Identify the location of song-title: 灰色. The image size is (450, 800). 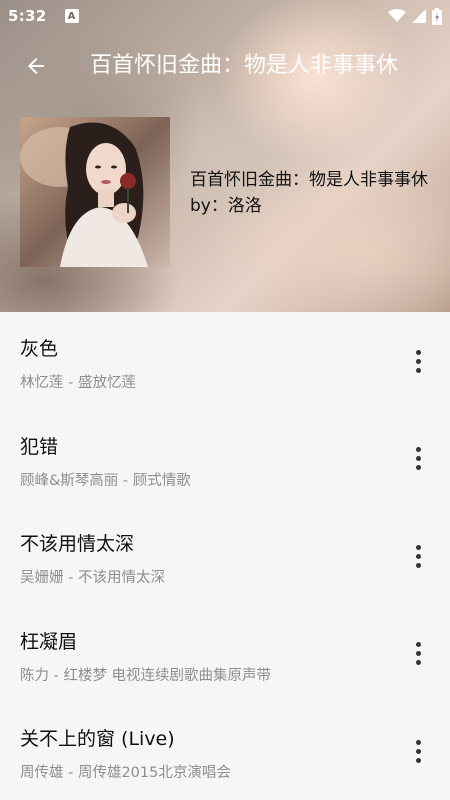
(39, 349).